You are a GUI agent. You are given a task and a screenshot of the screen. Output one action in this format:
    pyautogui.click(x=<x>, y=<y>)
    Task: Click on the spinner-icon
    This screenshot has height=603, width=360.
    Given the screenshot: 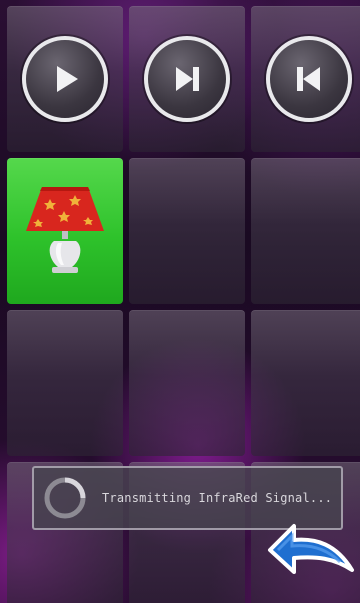 What is the action you would take?
    pyautogui.click(x=65, y=498)
    